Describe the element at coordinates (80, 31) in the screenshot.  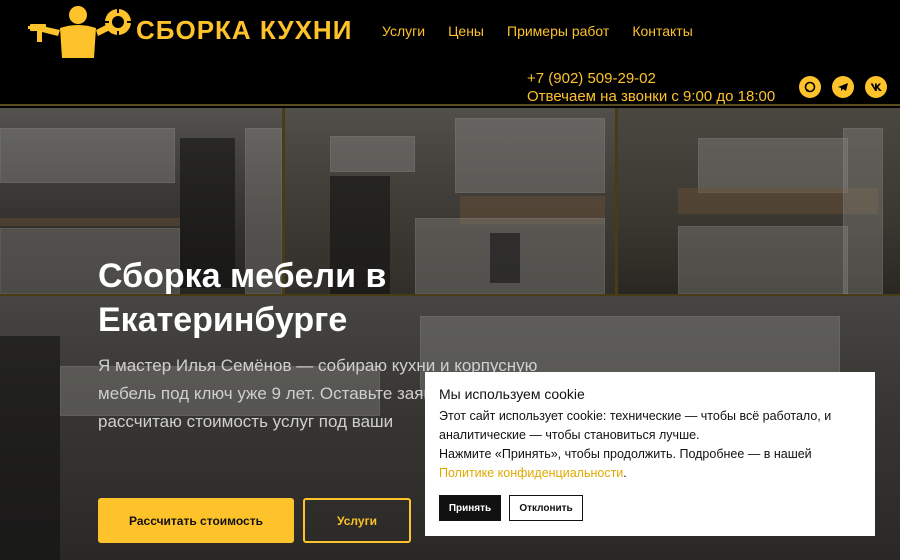
I see `worker-with-drill-icon` at that location.